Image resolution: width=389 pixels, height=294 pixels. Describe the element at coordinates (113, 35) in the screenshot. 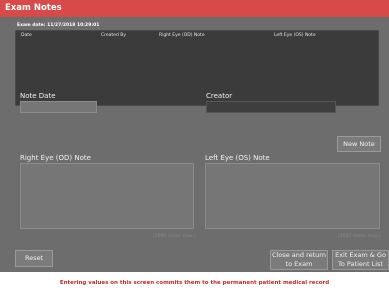

I see `column-header-created-by: Created By` at that location.